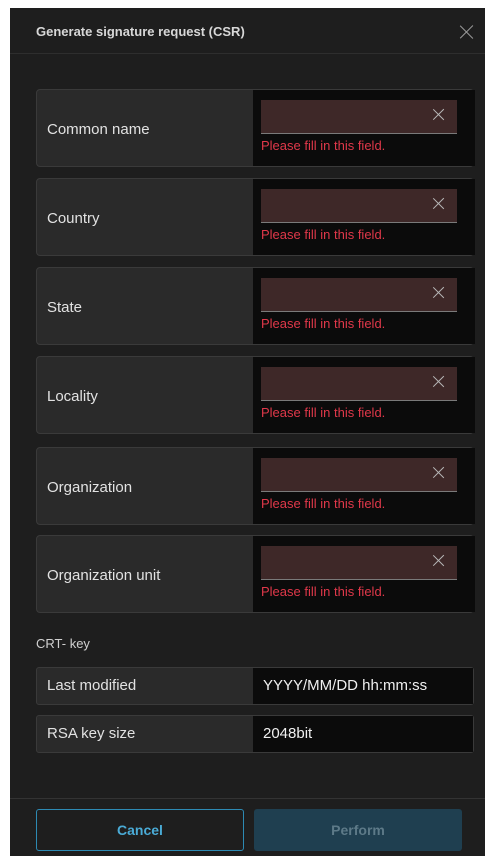  What do you see at coordinates (323, 323) in the screenshot?
I see `state-error: Please fill in this field.` at bounding box center [323, 323].